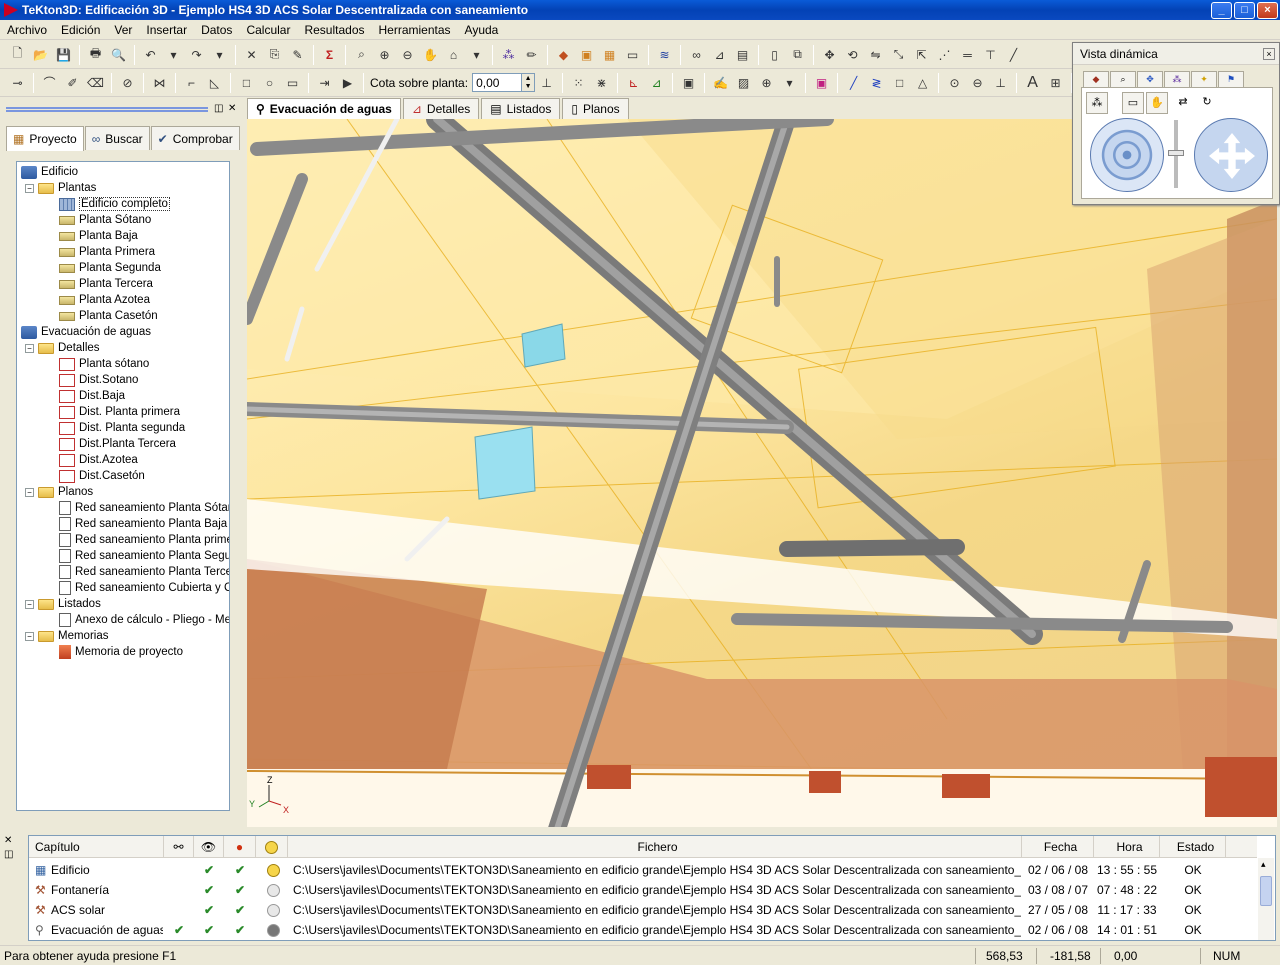 The width and height of the screenshot is (1280, 965). Describe the element at coordinates (95, 54) in the screenshot. I see `print-icon: 🖶` at that location.